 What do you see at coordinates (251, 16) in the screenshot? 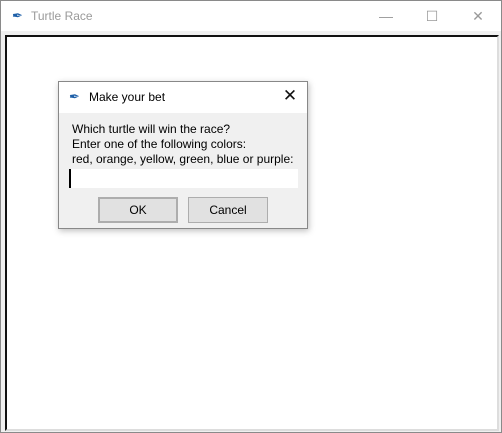
I see `title-bar: ✒ Turtle Race — ☐ ✕` at bounding box center [251, 16].